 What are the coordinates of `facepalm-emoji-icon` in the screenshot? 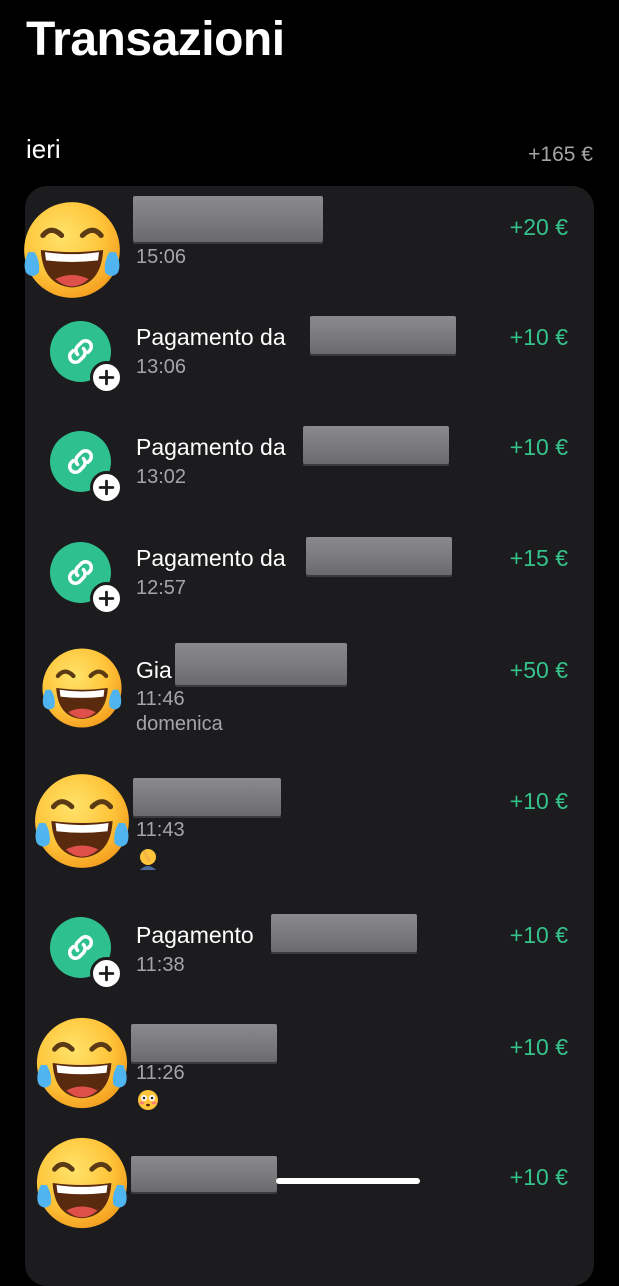 It's located at (148, 858).